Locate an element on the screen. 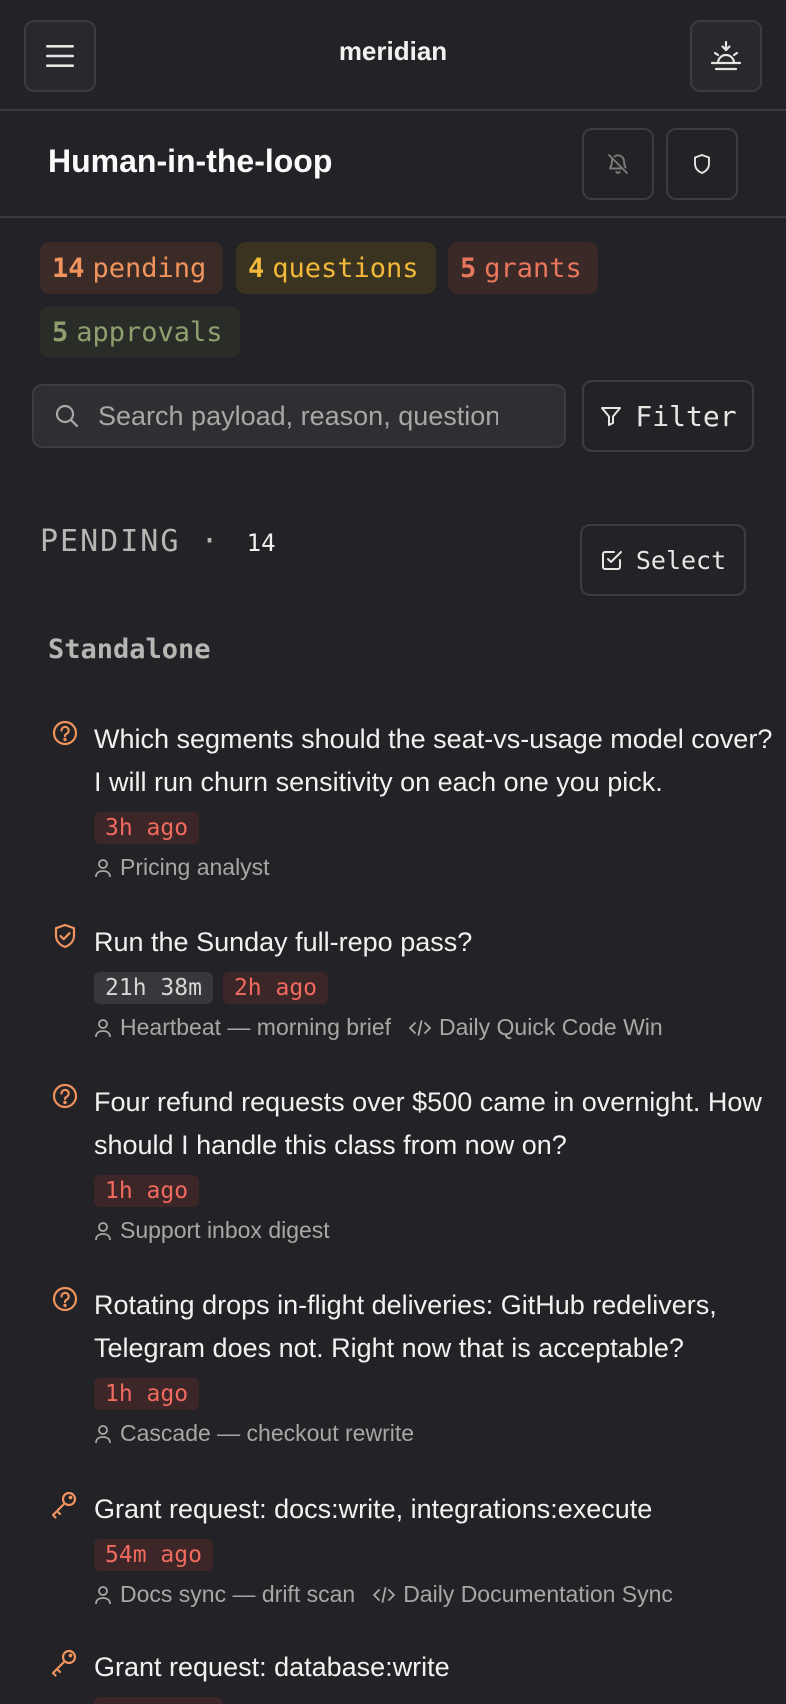 The width and height of the screenshot is (786, 1704). agent-meta: Pricing analyst is located at coordinates (182, 867).